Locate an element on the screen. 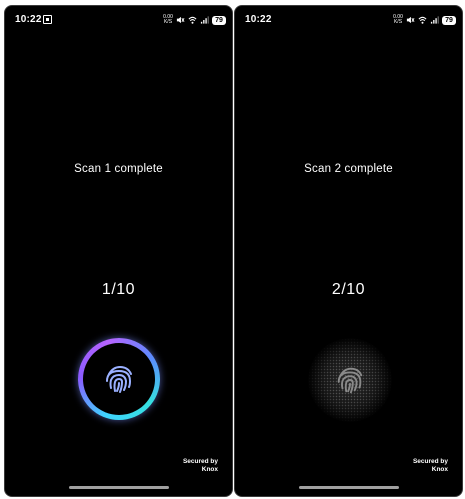 The width and height of the screenshot is (465, 499). scan-status-message: Scan 1 complete is located at coordinates (118, 169).